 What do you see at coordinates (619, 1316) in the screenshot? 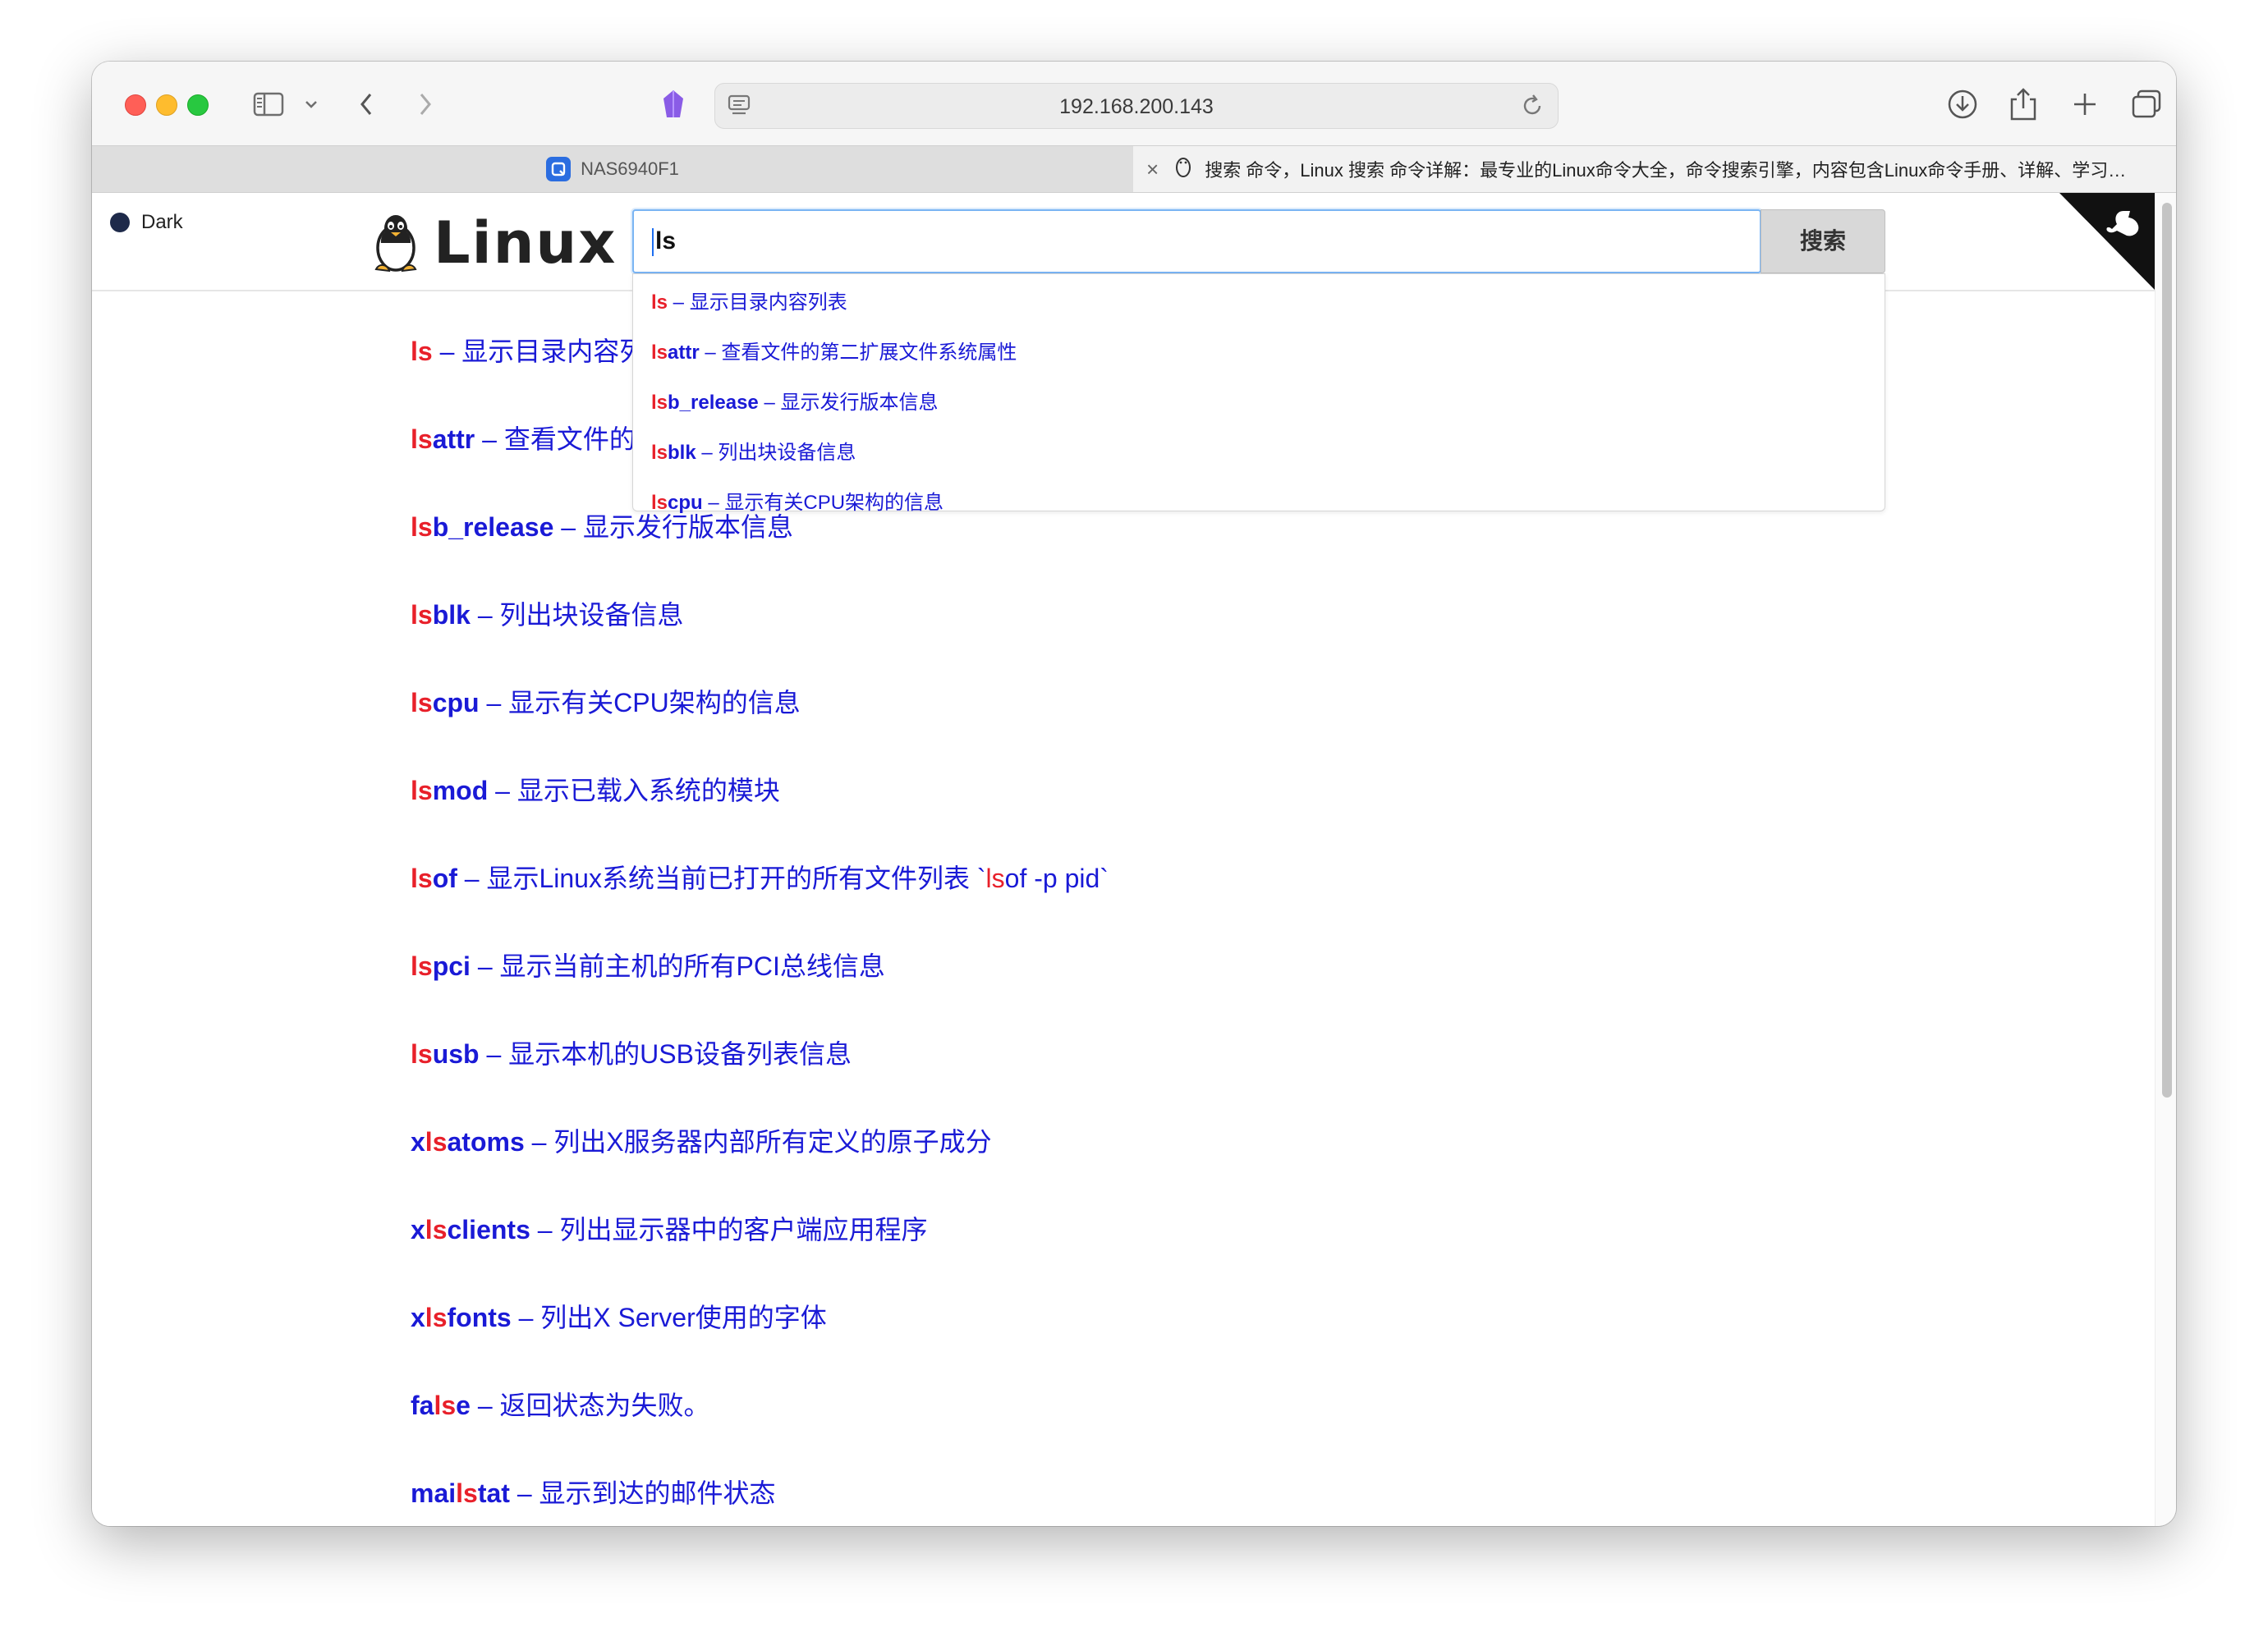
I see `result-link: xlsfonts – 列出X Server使用的字体` at bounding box center [619, 1316].